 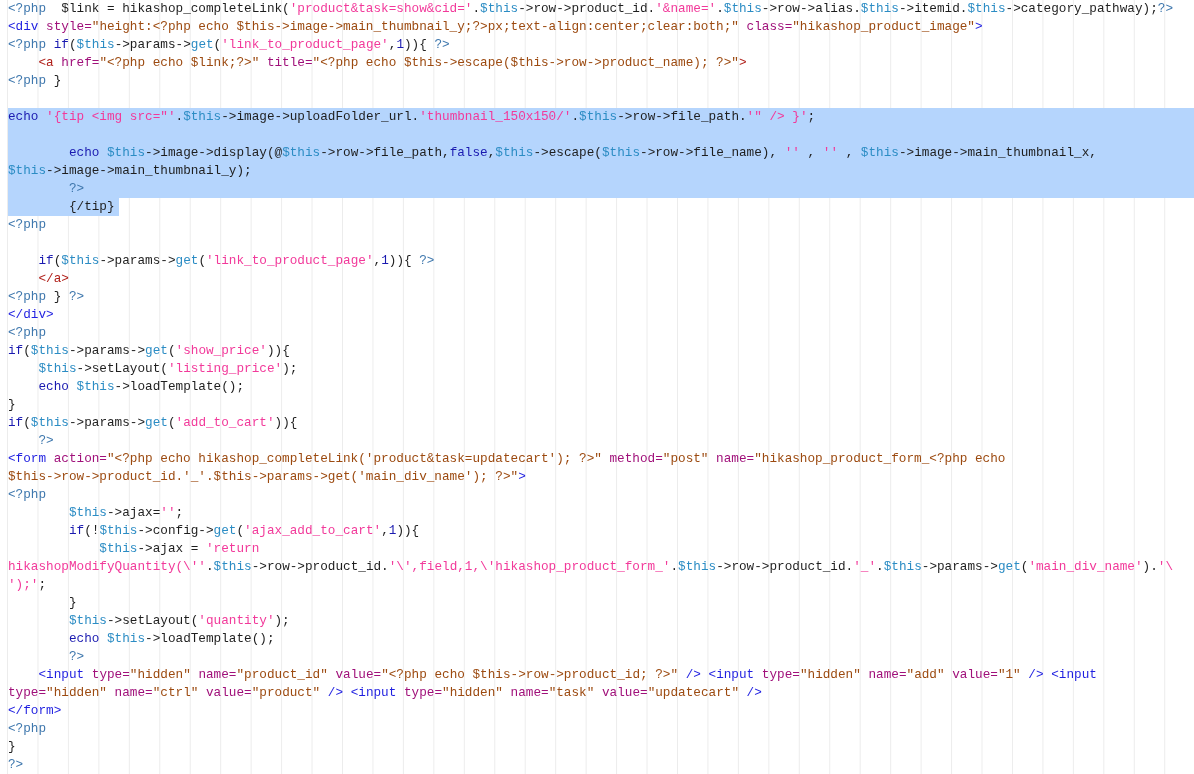 What do you see at coordinates (31, 315) in the screenshot?
I see `code-line: </div>` at bounding box center [31, 315].